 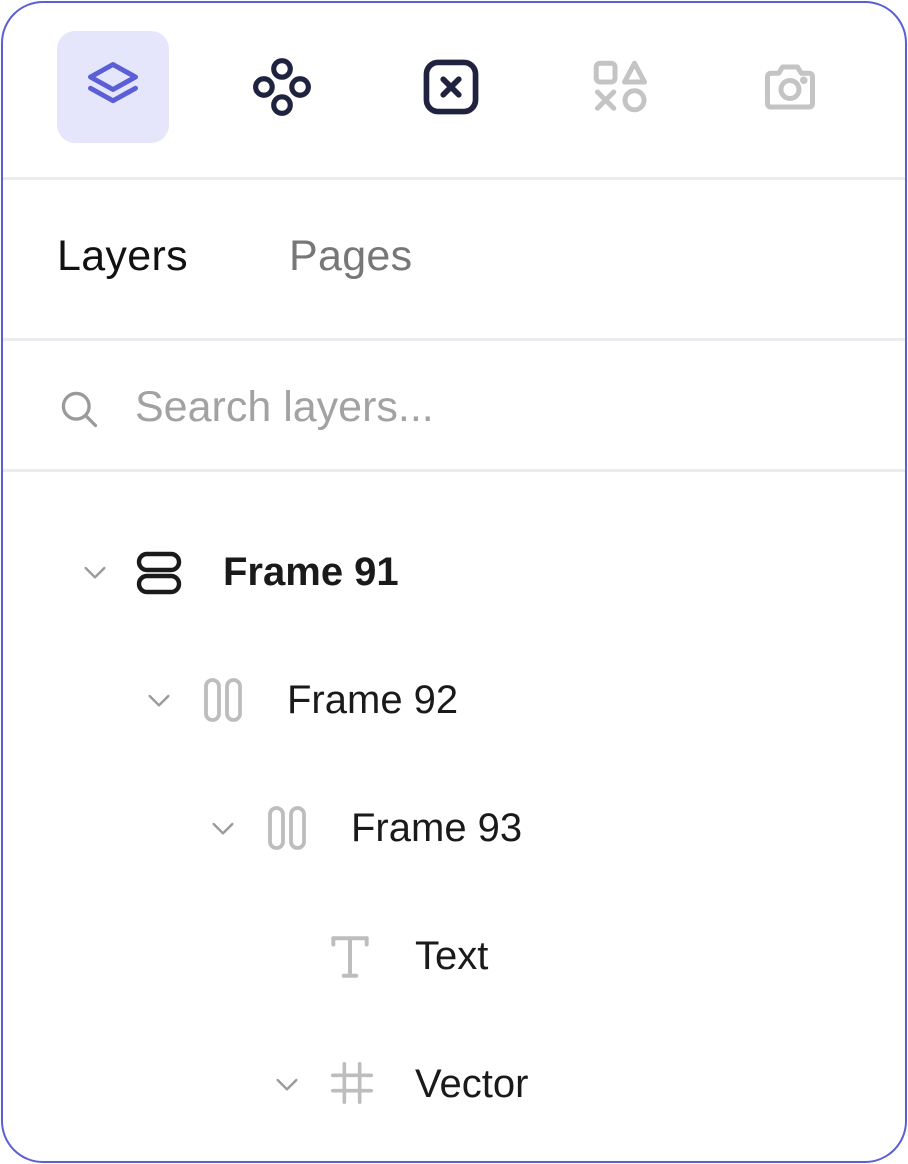 I want to click on layers-tool-button, so click(x=113, y=87).